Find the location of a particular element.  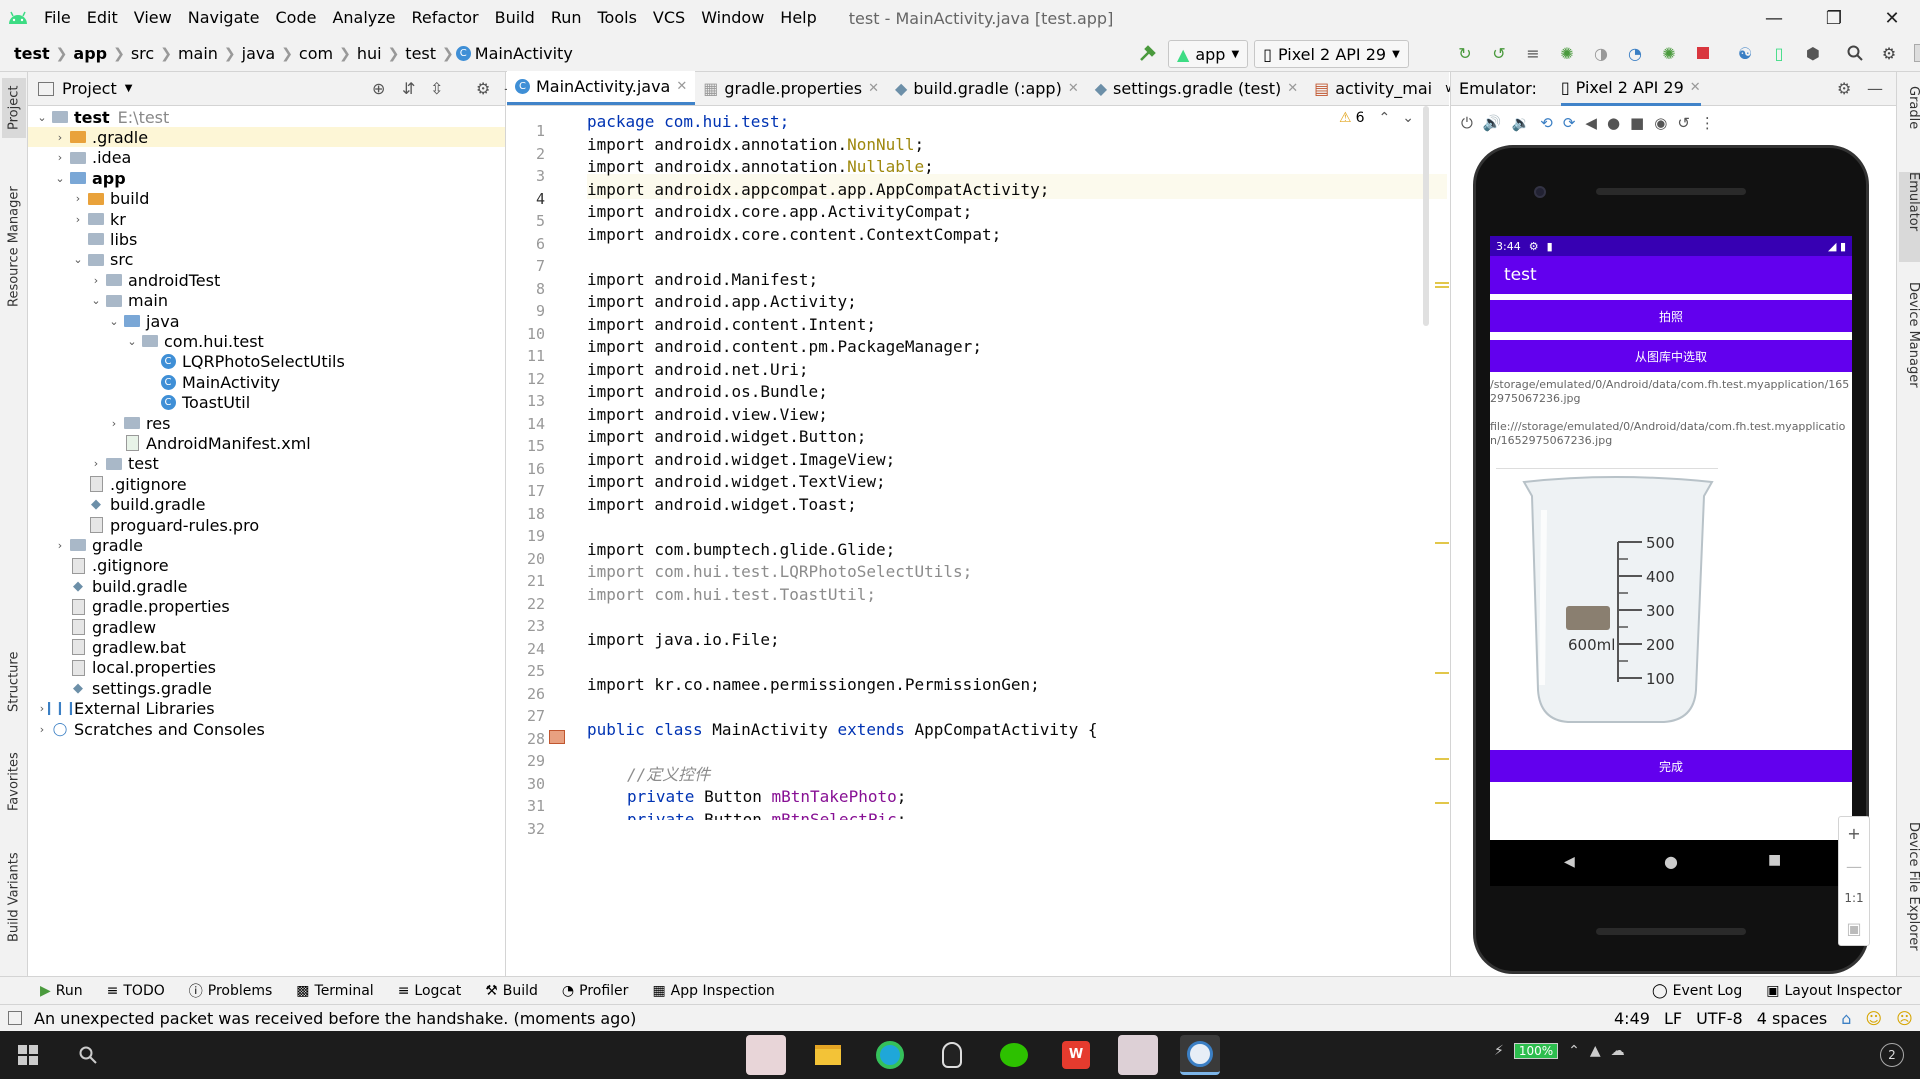

tree-item: local.properties is located at coordinates (266, 668).